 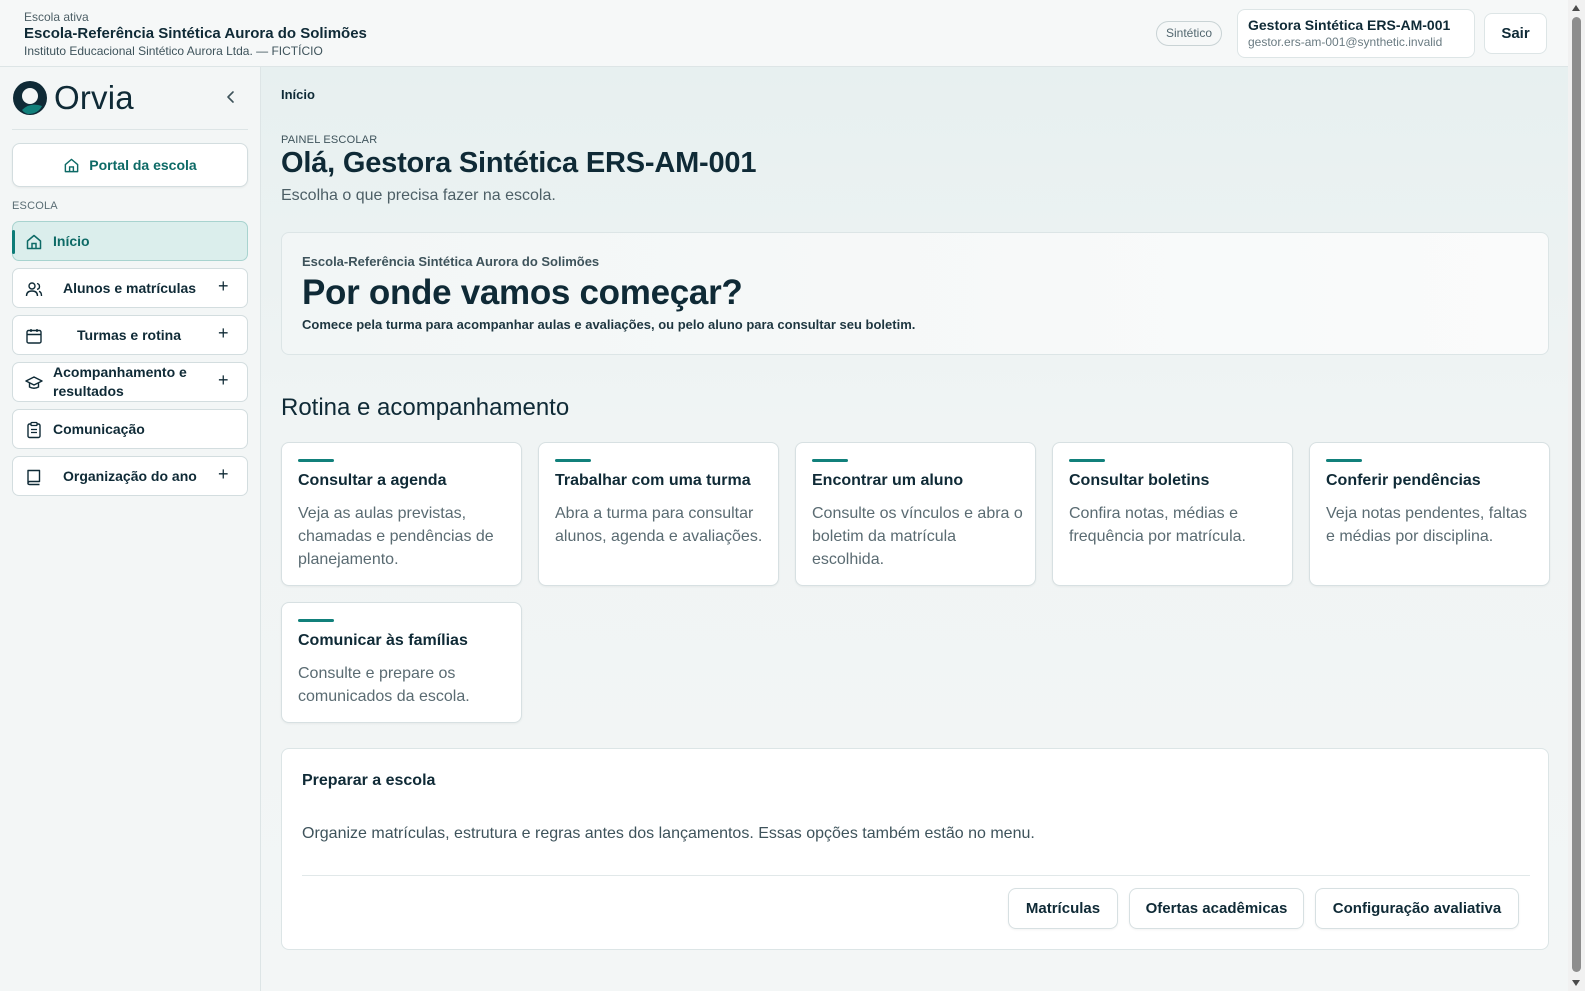 I want to click on school-portal-button: Portal da escola, so click(x=130, y=165).